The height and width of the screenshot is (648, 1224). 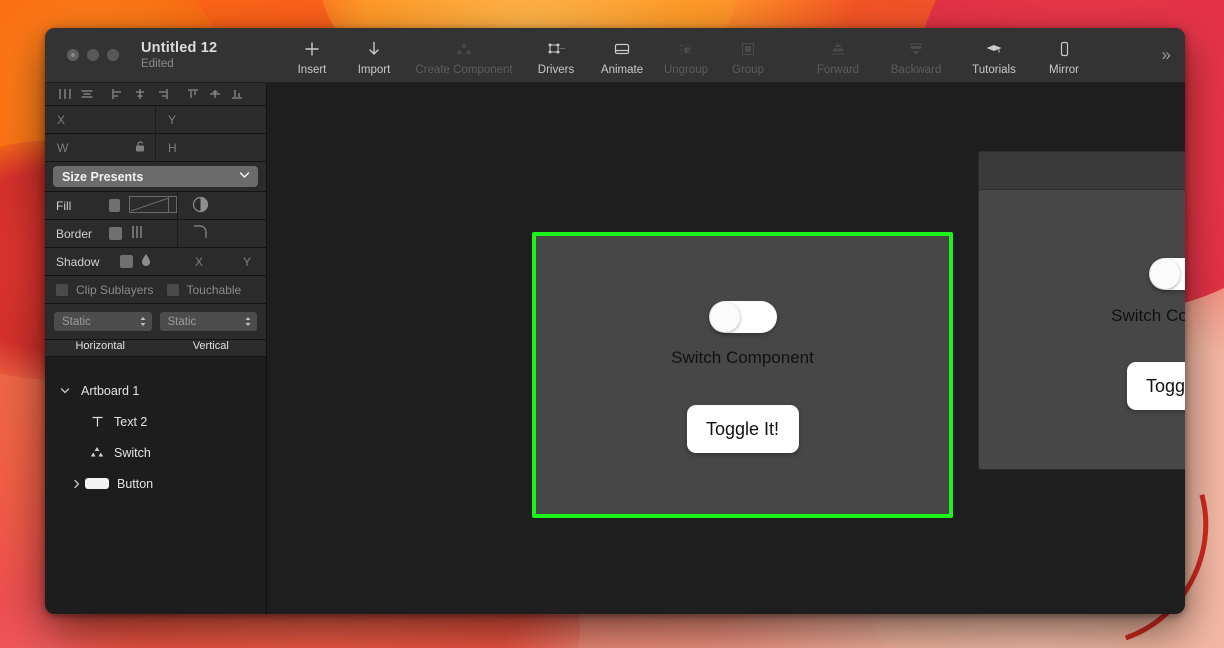 I want to click on document-title-block: Untitled 12 Edited, so click(x=194, y=55).